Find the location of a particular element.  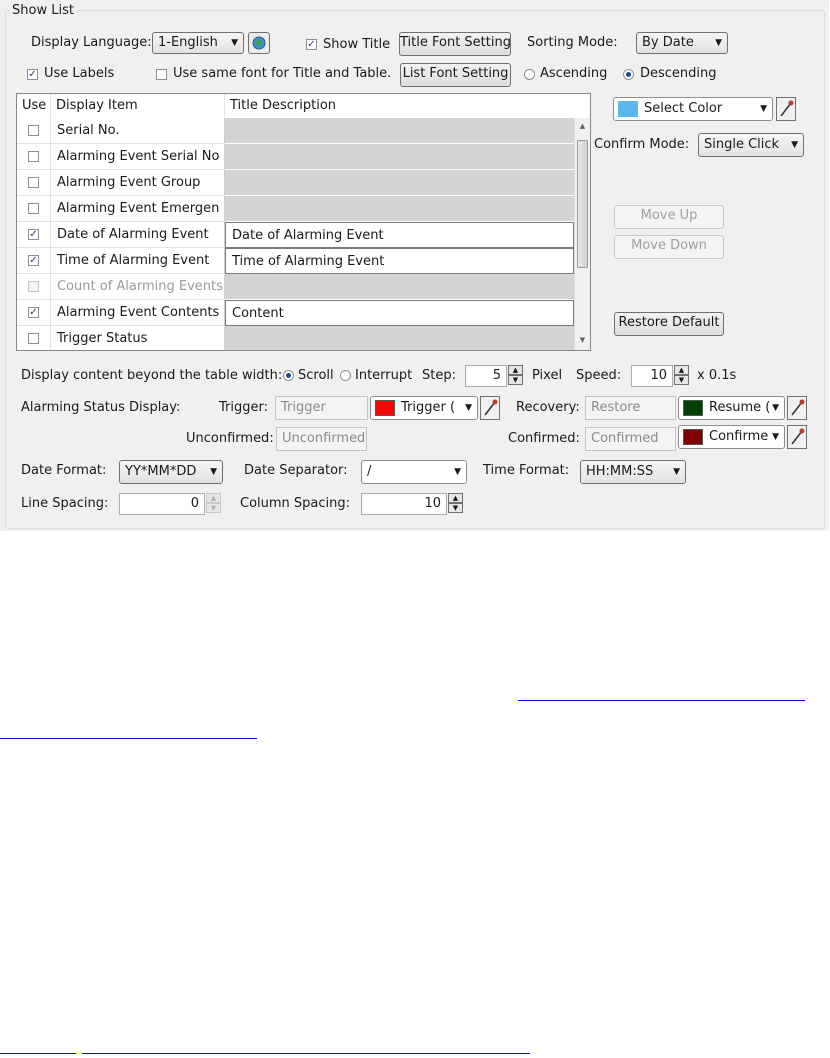

recovery-eyedropper-button is located at coordinates (797, 408).